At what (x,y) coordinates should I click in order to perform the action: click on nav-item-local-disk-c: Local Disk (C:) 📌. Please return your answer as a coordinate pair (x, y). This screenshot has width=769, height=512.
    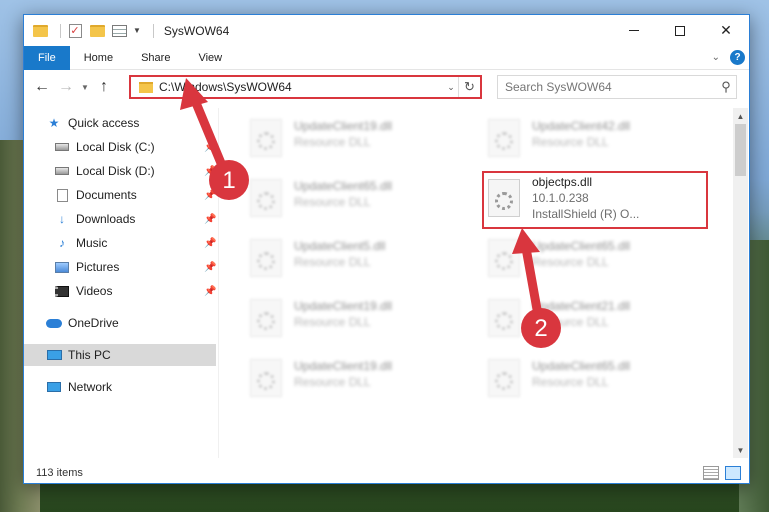
    Looking at the image, I should click on (135, 147).